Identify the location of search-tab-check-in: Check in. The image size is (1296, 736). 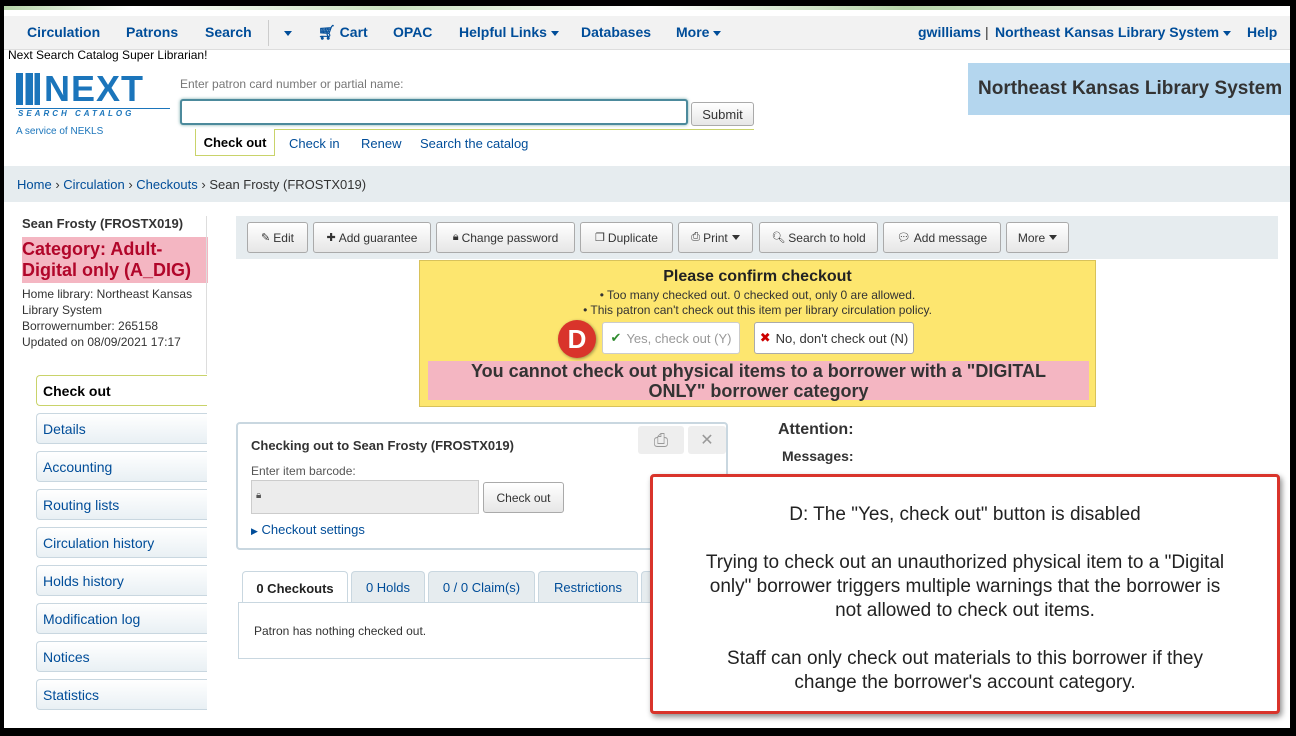
(314, 143).